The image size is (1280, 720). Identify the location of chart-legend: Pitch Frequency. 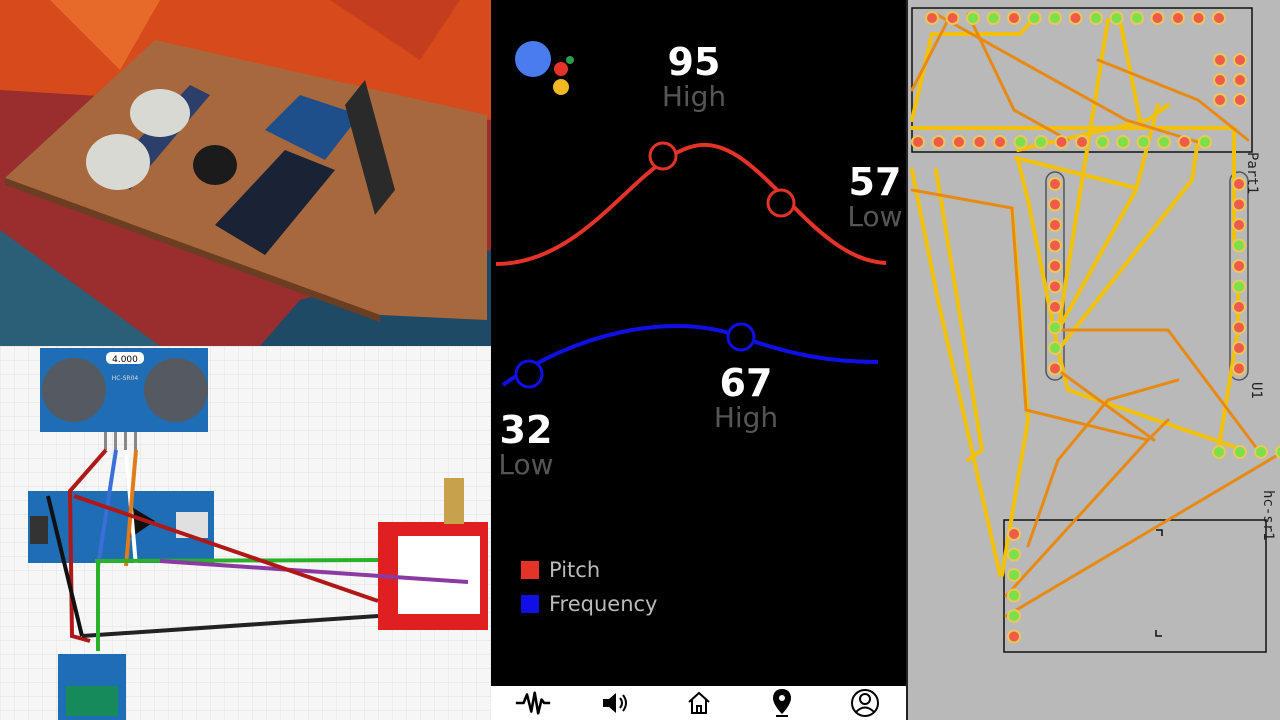
(589, 587).